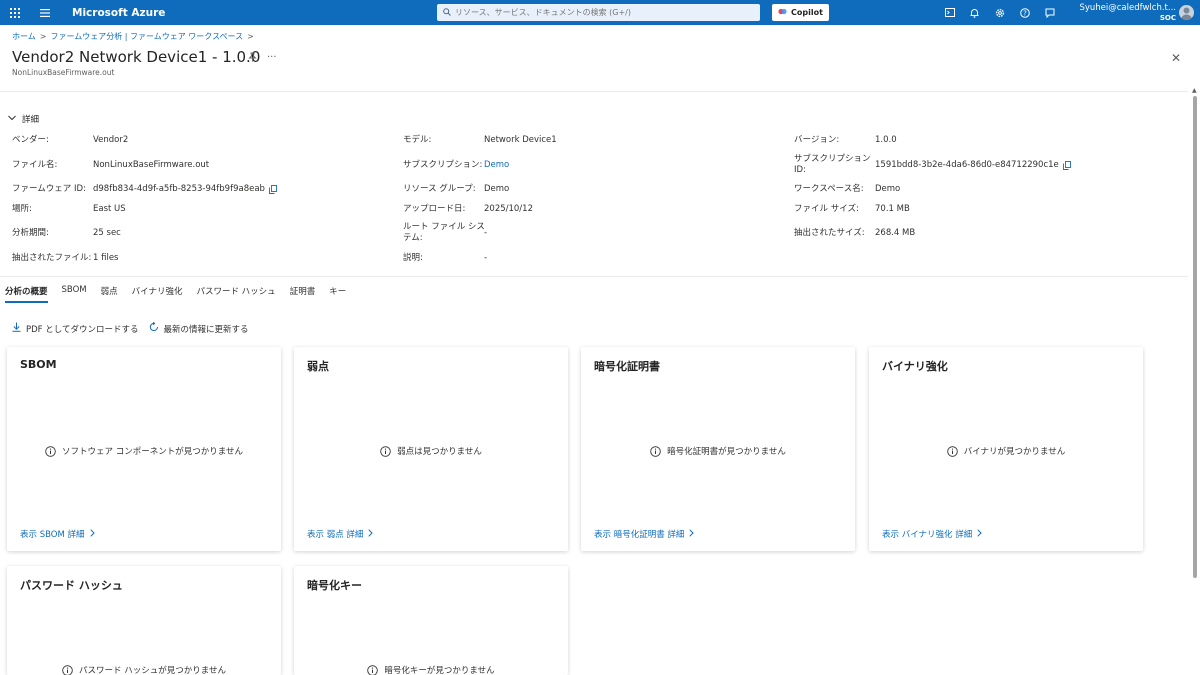 The width and height of the screenshot is (1200, 675). I want to click on prop-value: Vendor2, so click(111, 140).